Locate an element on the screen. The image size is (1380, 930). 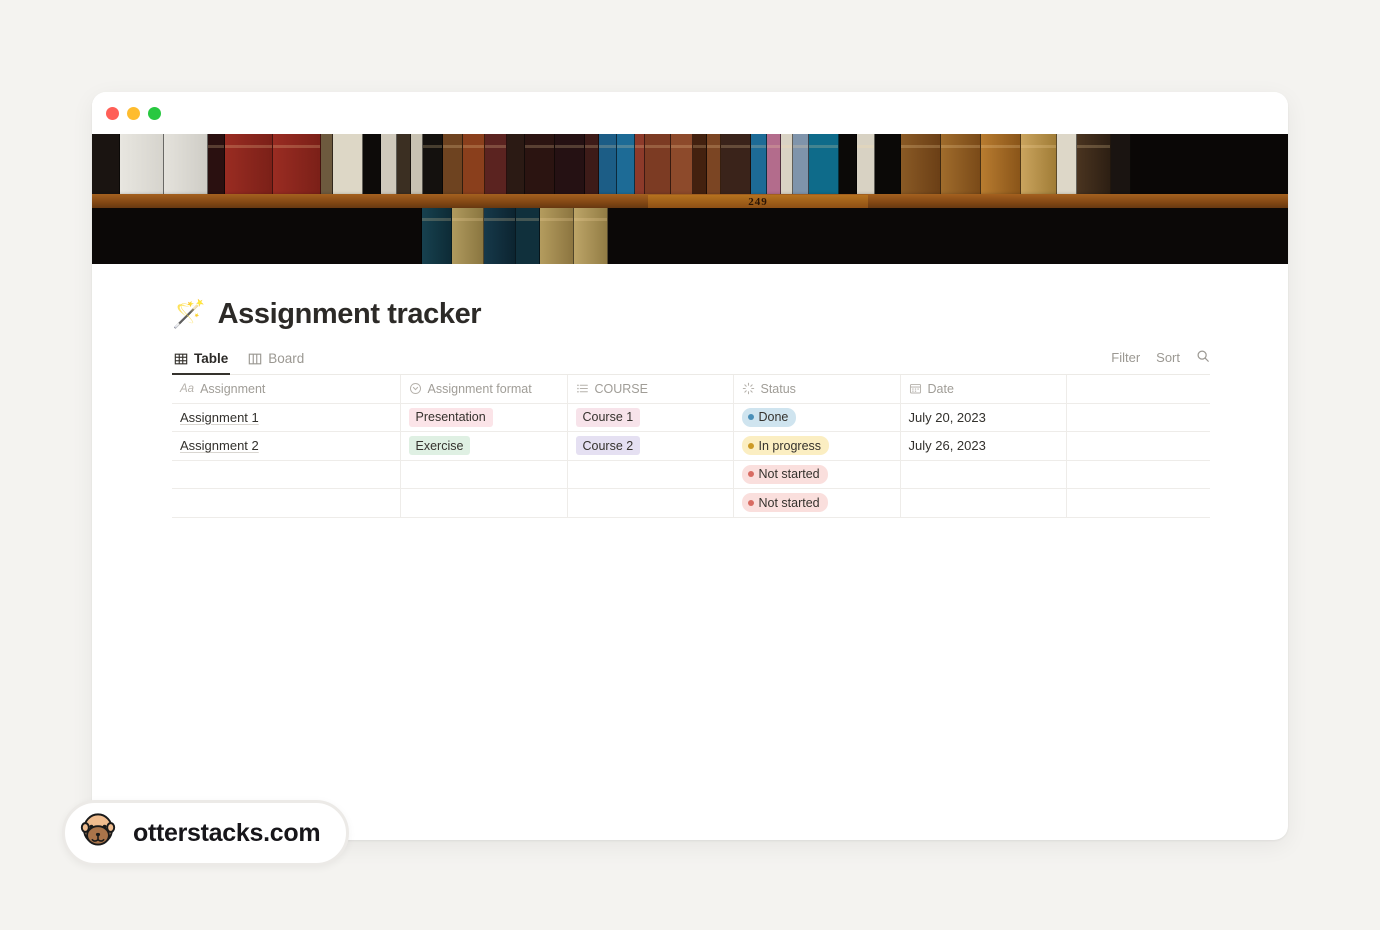
tab-table-label: Table is located at coordinates (211, 358).